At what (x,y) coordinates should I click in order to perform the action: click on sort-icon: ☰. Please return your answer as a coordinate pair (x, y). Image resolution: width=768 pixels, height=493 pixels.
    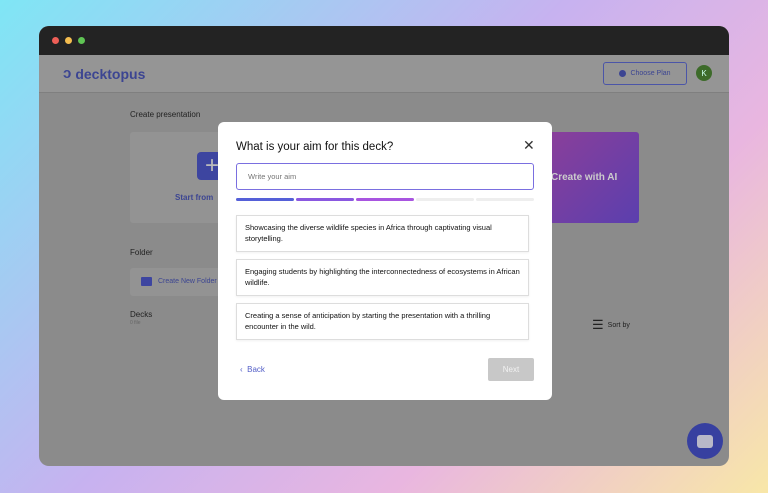
    Looking at the image, I should click on (598, 324).